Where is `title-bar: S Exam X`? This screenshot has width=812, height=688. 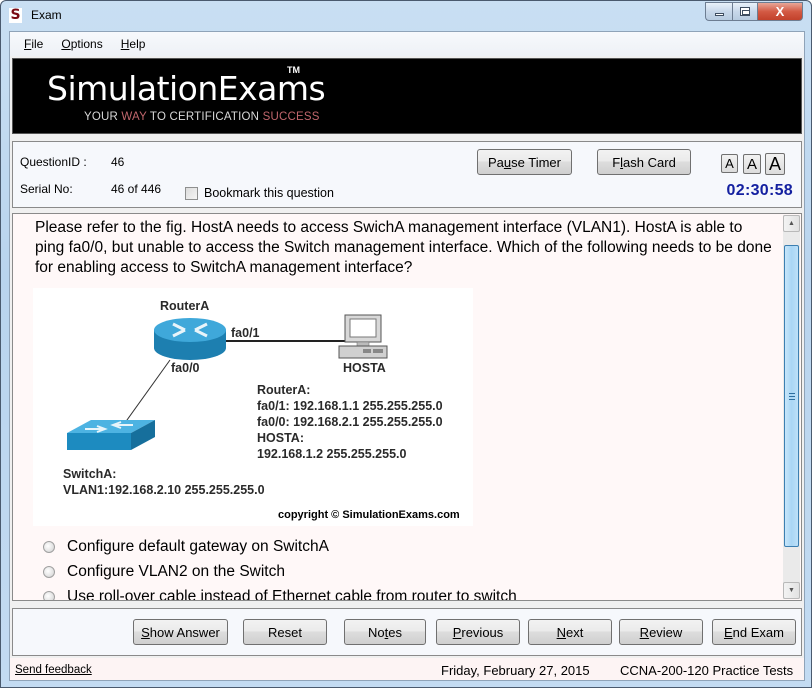
title-bar: S Exam X is located at coordinates (406, 16).